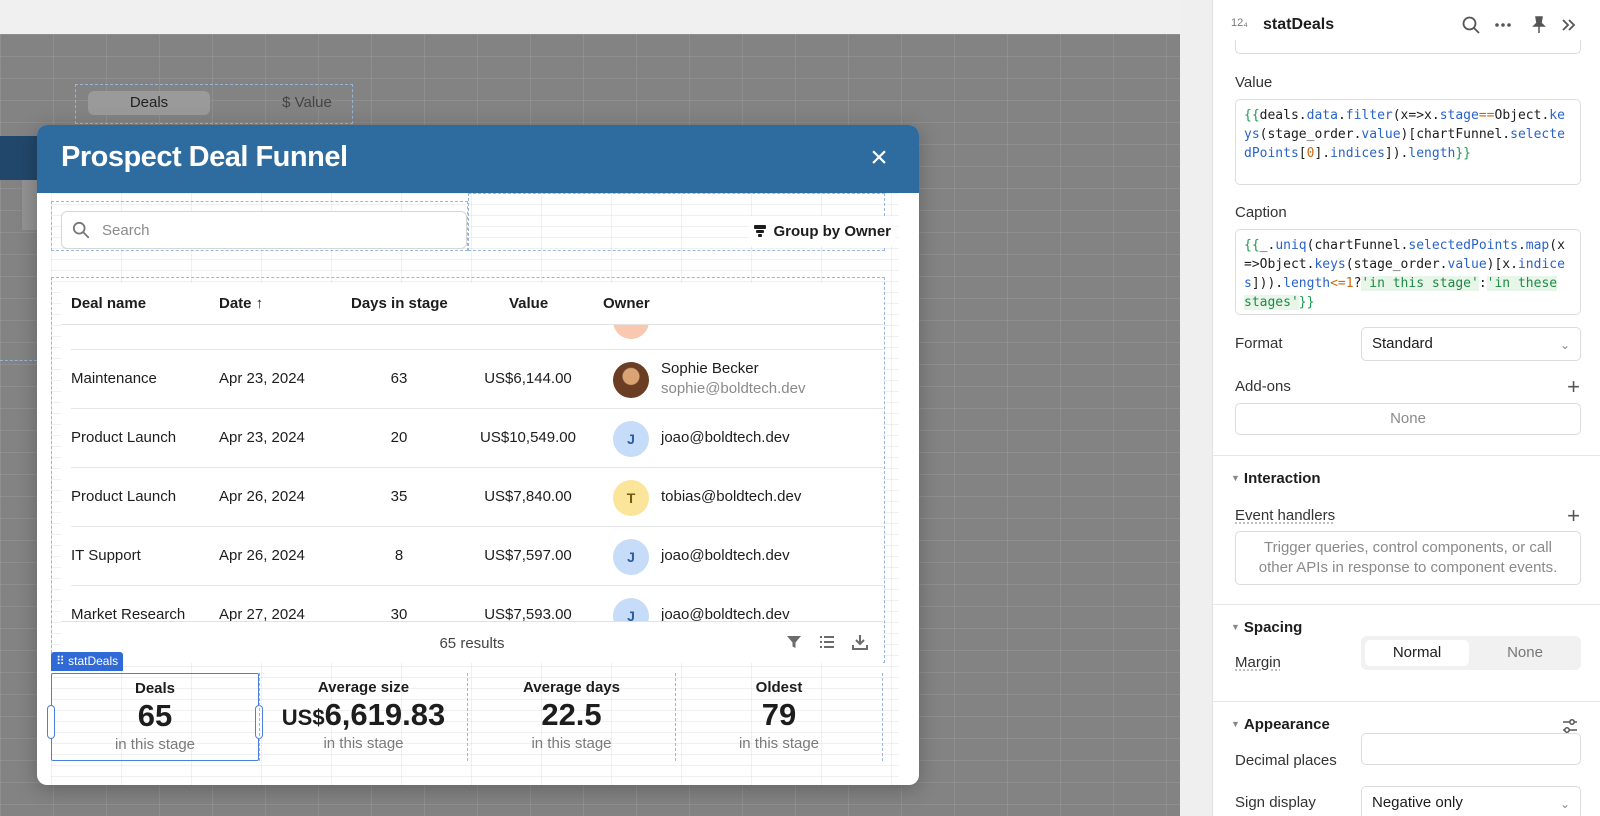 This screenshot has height=816, width=1600. Describe the element at coordinates (827, 642) in the screenshot. I see `list-icon` at that location.